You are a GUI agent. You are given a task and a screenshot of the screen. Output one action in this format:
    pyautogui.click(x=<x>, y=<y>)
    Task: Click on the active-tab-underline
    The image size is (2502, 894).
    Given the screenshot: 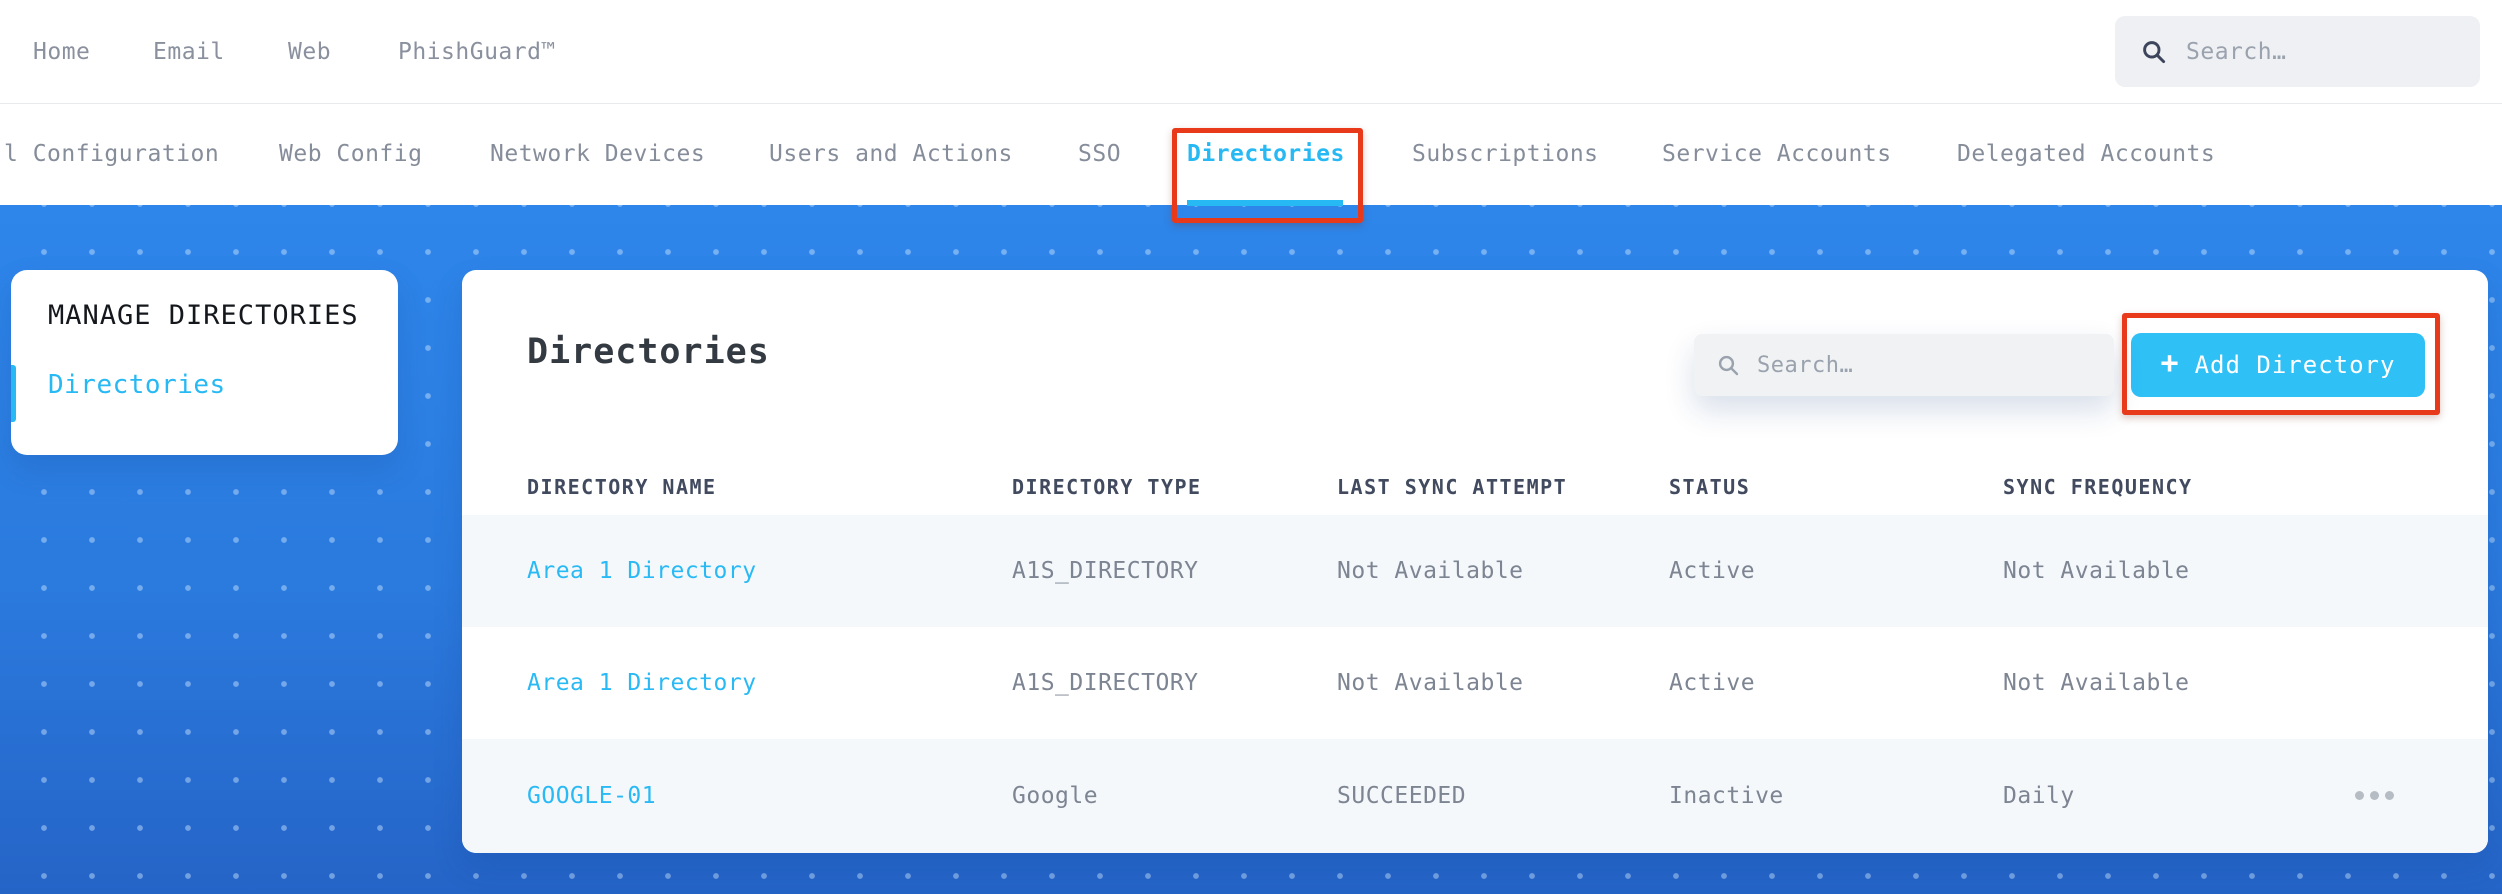 What is the action you would take?
    pyautogui.click(x=1265, y=203)
    